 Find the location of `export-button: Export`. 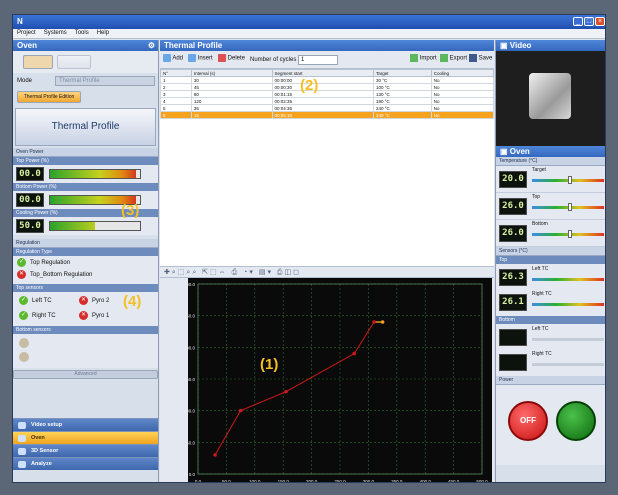

export-button: Export is located at coordinates (454, 60).